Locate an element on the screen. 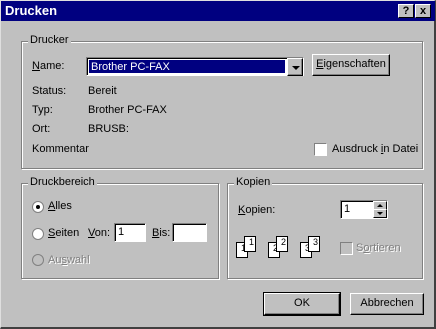 This screenshot has width=436, height=329. range-pages-label: Seiten is located at coordinates (64, 233).